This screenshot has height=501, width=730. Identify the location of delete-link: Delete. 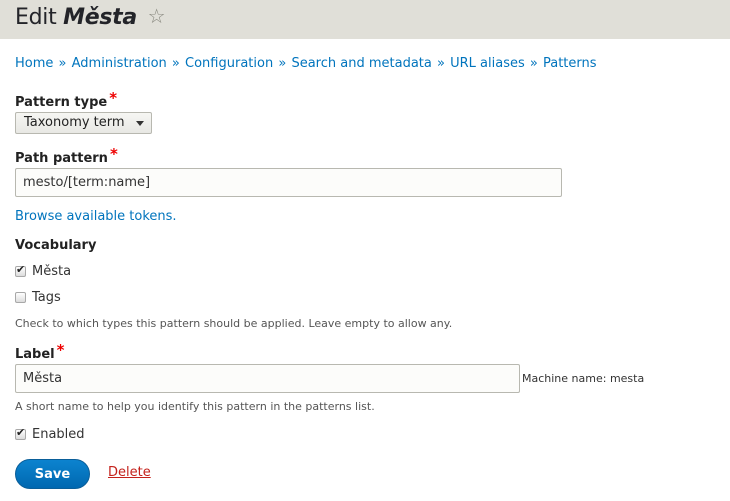
(129, 472).